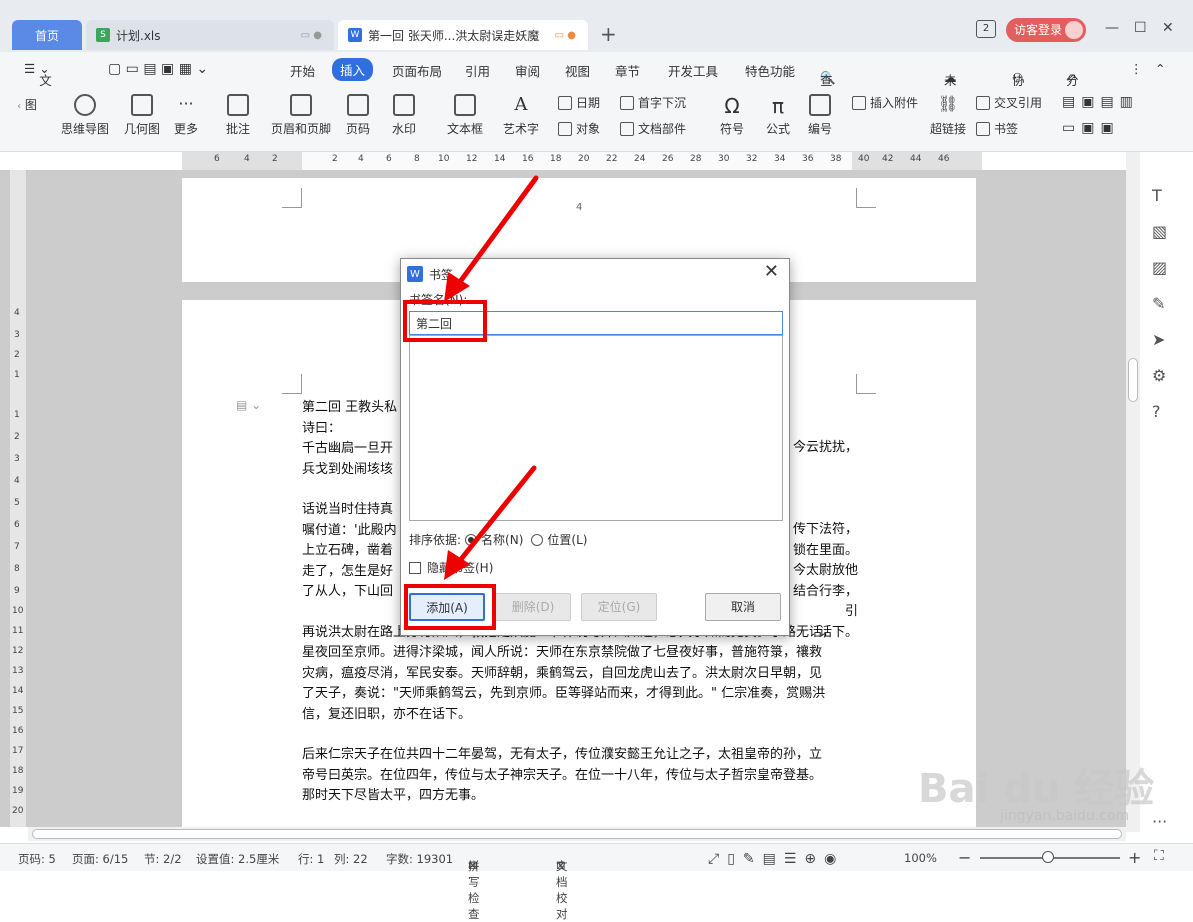 This screenshot has height=922, width=1193. Describe the element at coordinates (562, 673) in the screenshot. I see `doc-line: 灾病，瘟疫尽消，军民安泰。天师辞朝，乘鹤驾云，自回龙虎山去了。洪太尉次日早朝，见` at that location.